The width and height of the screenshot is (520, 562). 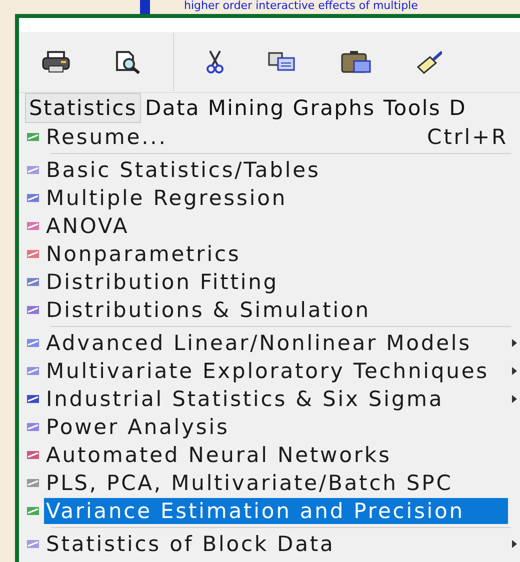 What do you see at coordinates (276, 455) in the screenshot?
I see `menu-item: Automated Neural Networks` at bounding box center [276, 455].